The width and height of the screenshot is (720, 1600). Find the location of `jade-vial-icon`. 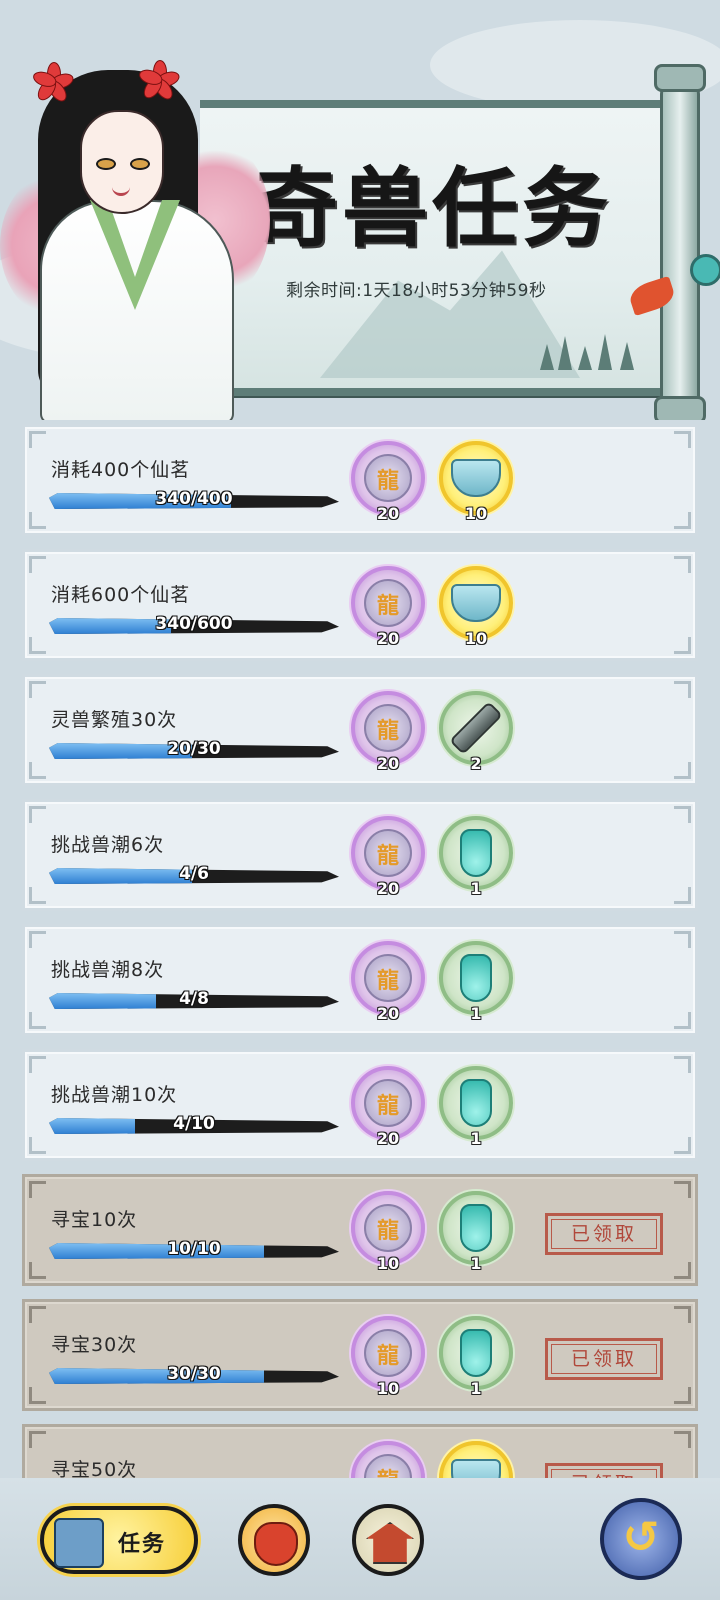

jade-vial-icon is located at coordinates (476, 1353).